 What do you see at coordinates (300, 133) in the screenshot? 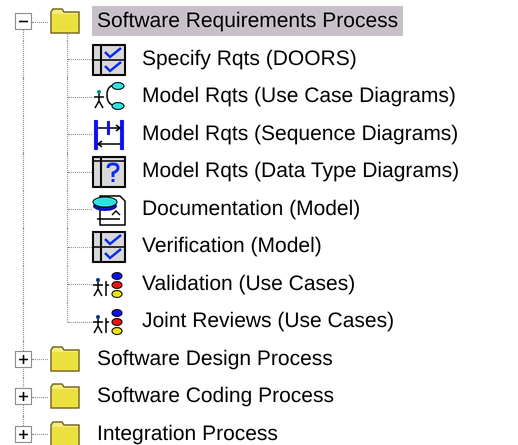
I see `item-label: Model Rqts (Sequence Diagrams)` at bounding box center [300, 133].